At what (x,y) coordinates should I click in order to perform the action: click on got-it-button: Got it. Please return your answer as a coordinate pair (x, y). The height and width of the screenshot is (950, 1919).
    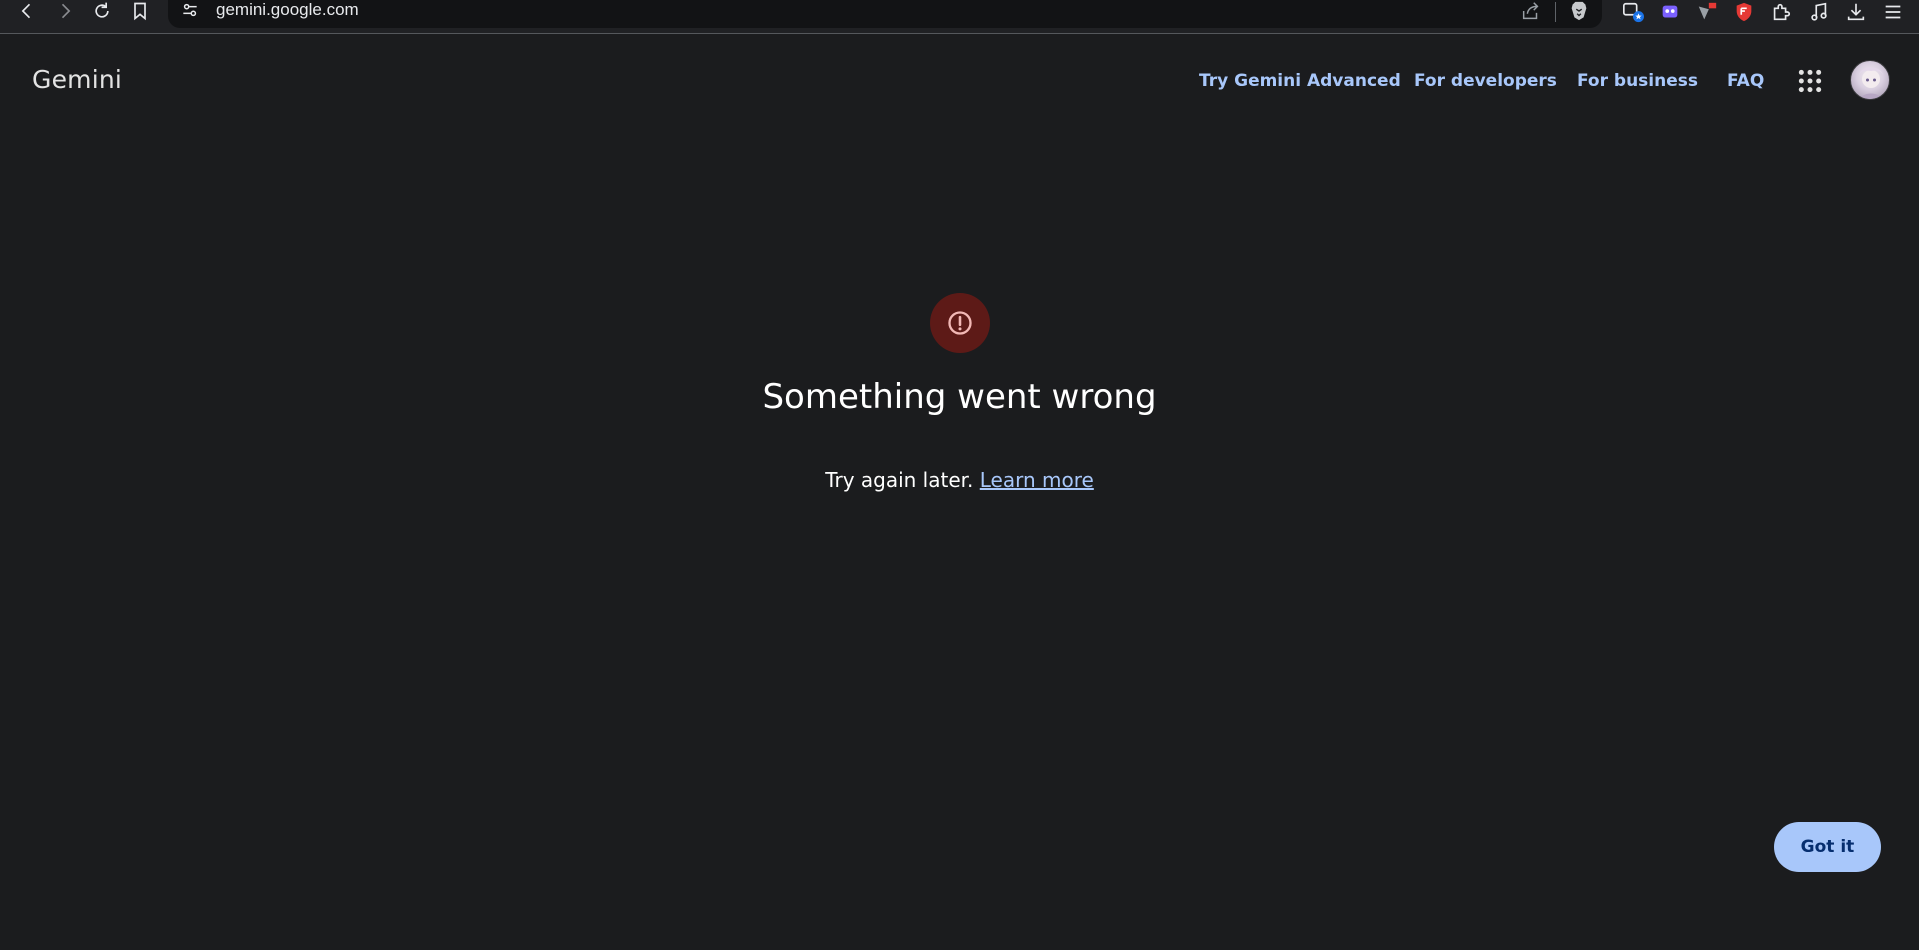
    Looking at the image, I should click on (1827, 847).